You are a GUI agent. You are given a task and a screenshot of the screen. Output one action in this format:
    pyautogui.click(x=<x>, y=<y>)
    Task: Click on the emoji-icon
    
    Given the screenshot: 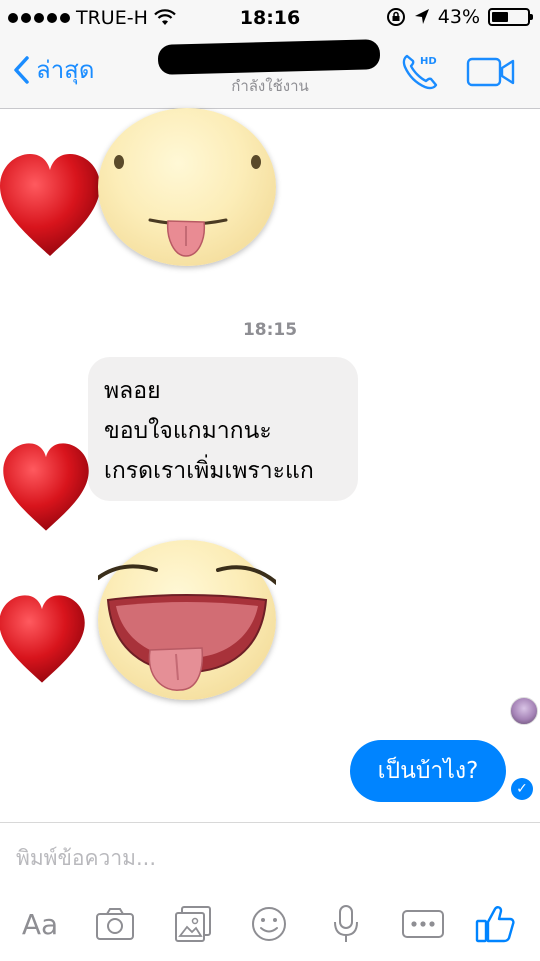 What is the action you would take?
    pyautogui.click(x=269, y=924)
    